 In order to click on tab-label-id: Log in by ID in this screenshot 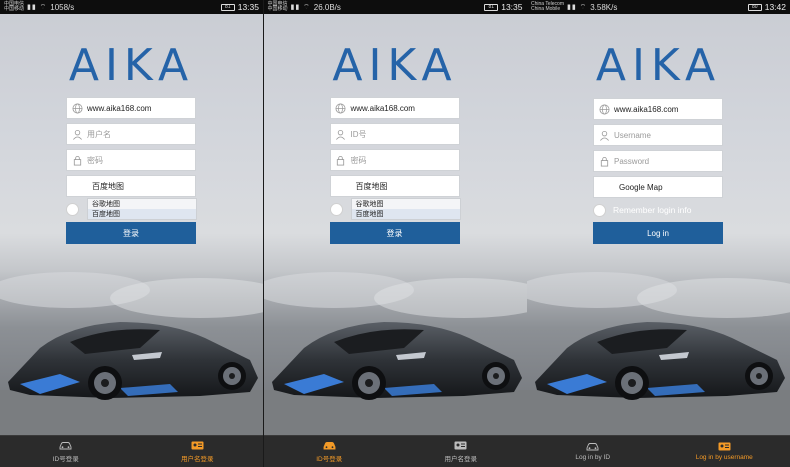, I will do `click(593, 457)`.